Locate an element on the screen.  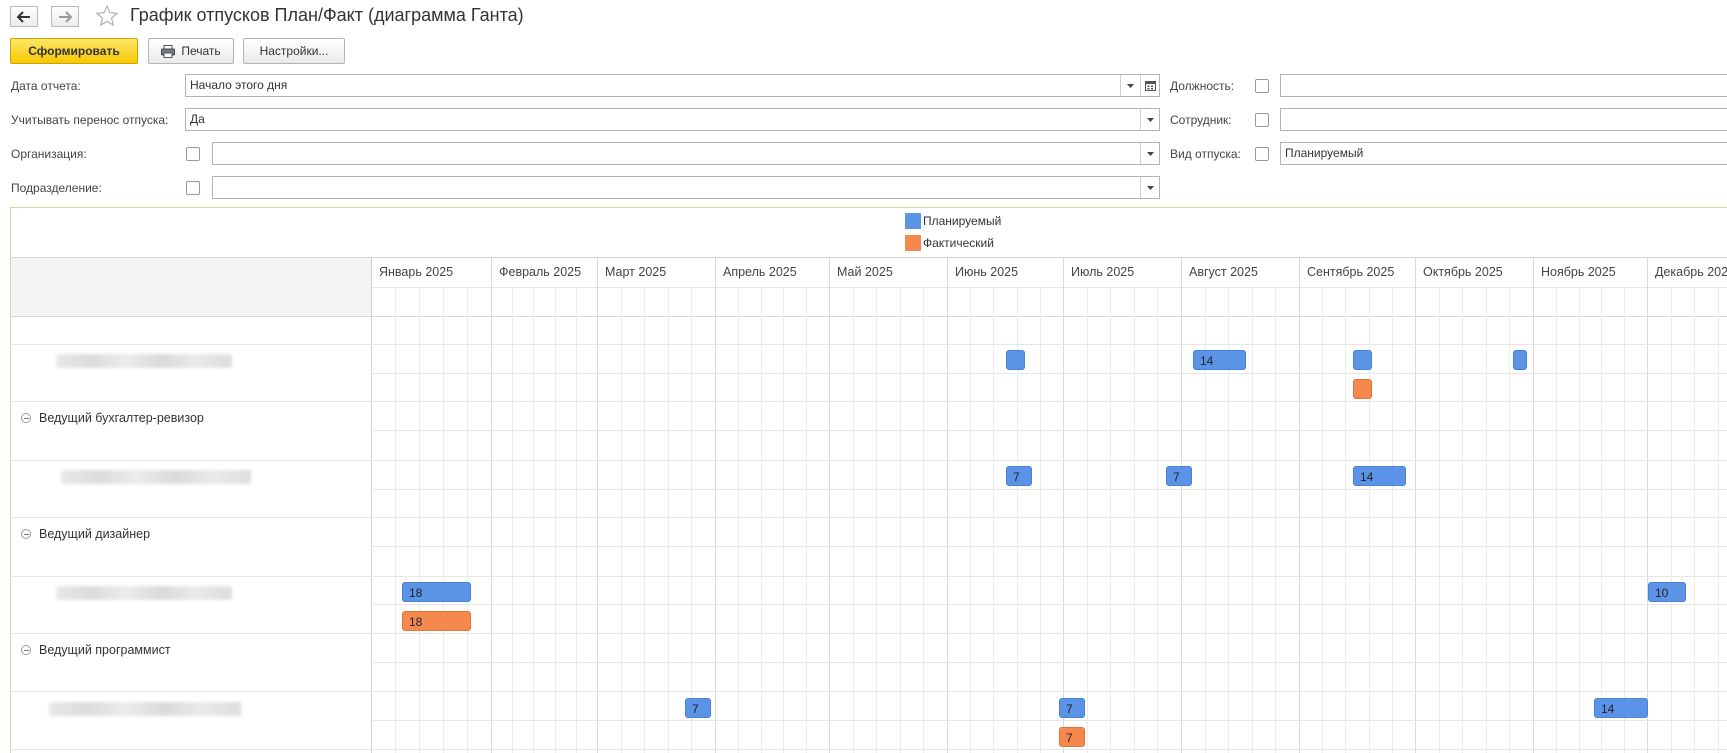
organization-field is located at coordinates (686, 153).